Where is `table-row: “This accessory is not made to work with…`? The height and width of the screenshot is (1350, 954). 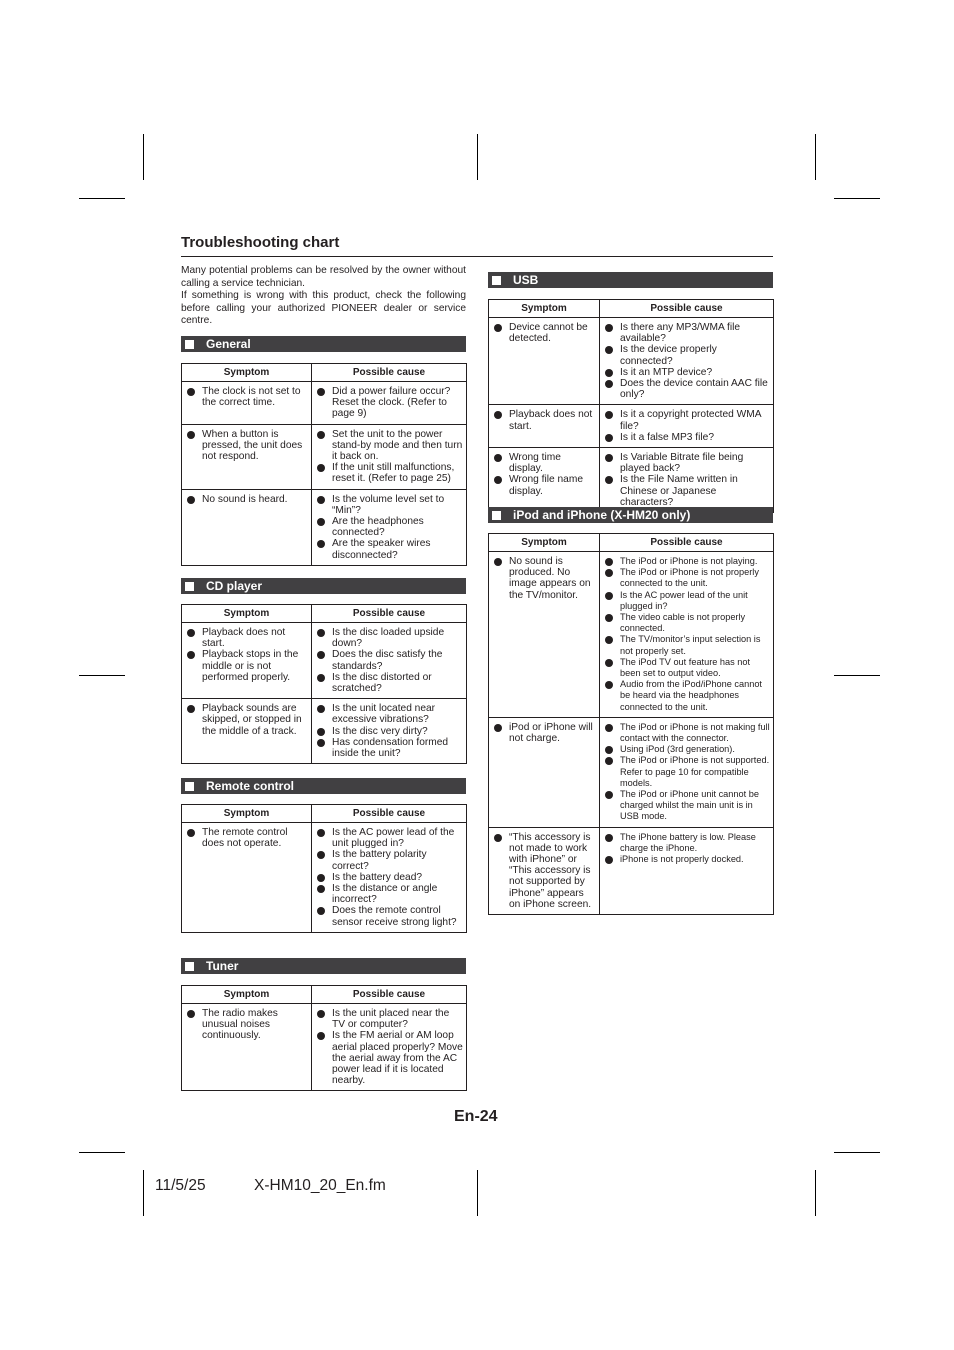 table-row: “This accessory is not made to work with… is located at coordinates (631, 871).